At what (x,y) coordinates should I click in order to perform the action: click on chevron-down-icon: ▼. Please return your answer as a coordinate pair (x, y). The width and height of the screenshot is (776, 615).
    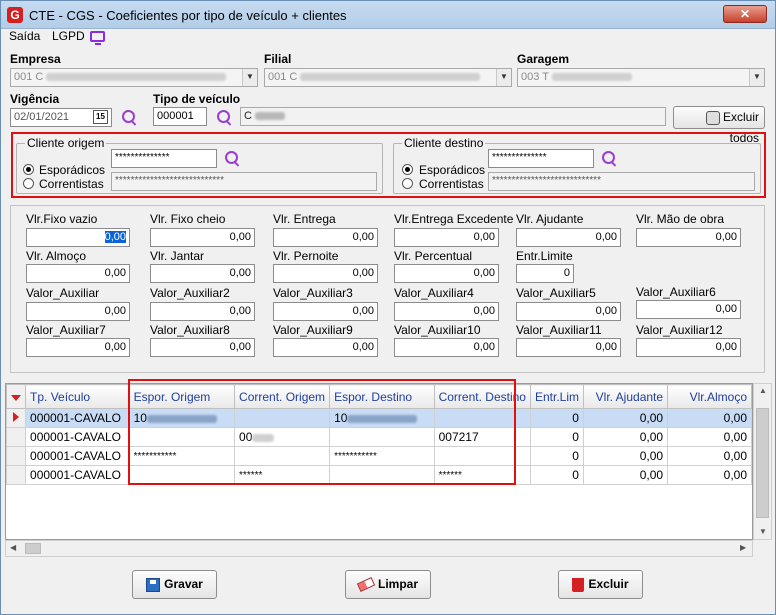
    Looking at the image, I should click on (756, 77).